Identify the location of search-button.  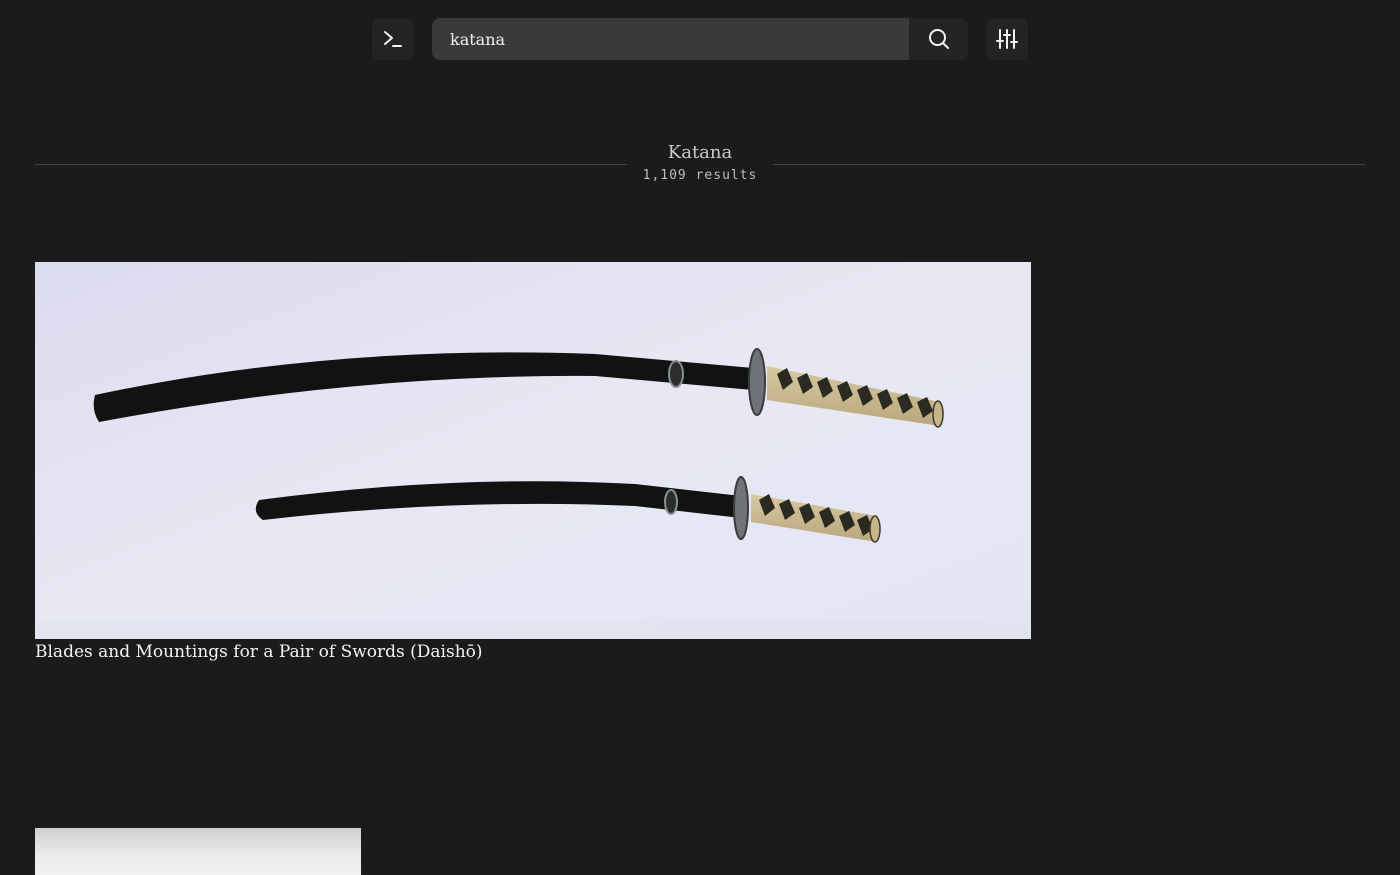
(938, 39).